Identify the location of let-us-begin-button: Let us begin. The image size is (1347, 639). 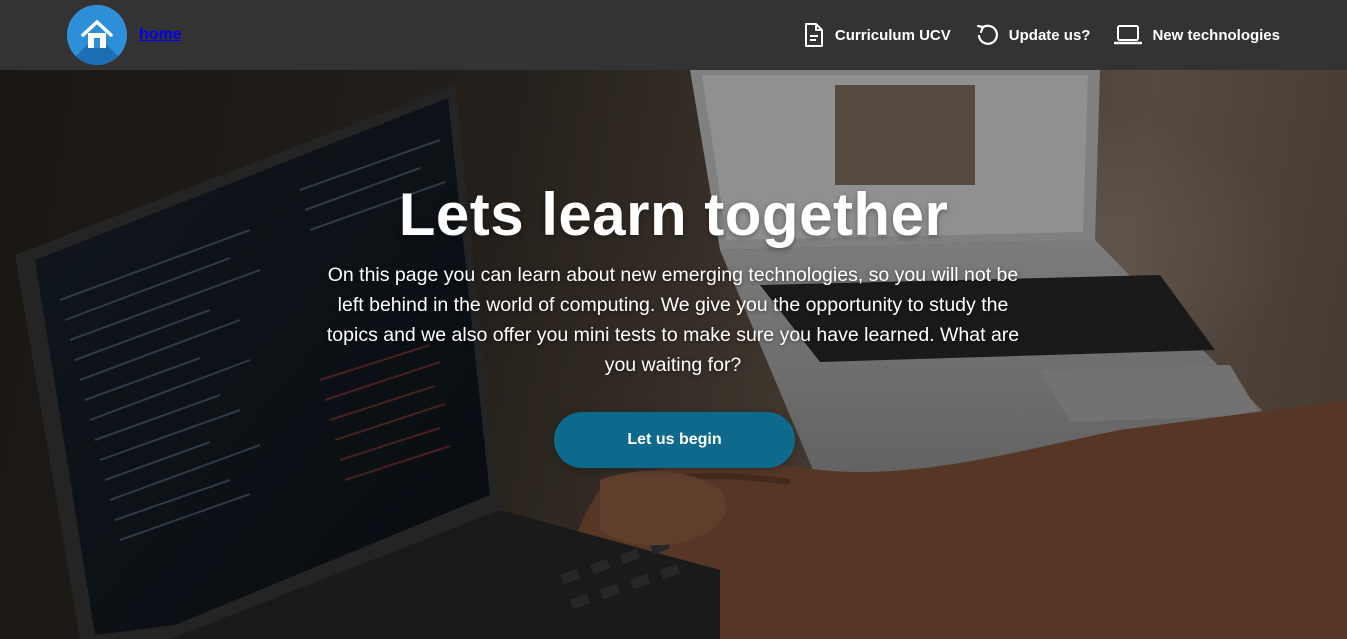
(674, 440).